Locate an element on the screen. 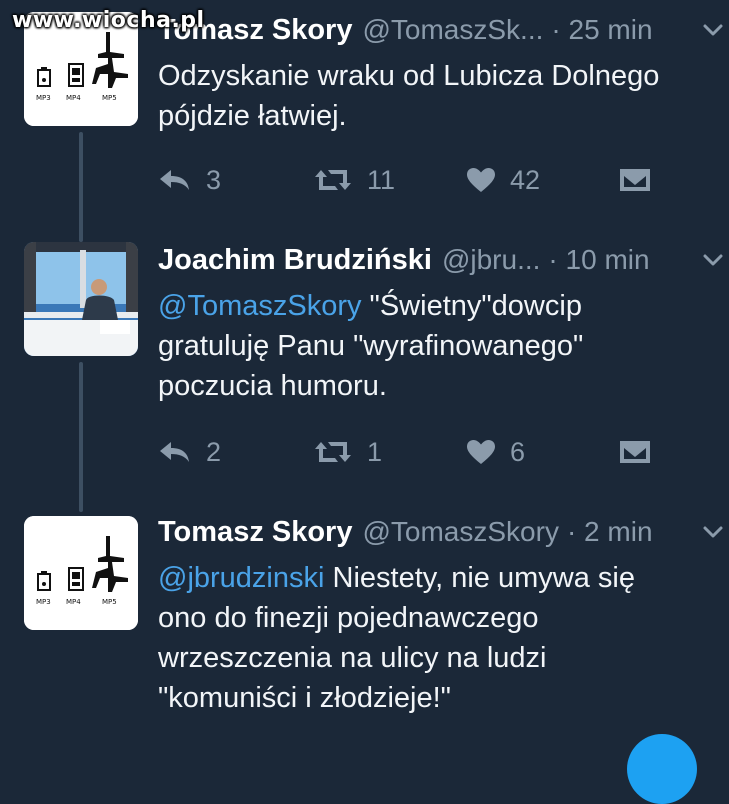 The width and height of the screenshot is (729, 804). reply-button: 2 is located at coordinates (189, 452).